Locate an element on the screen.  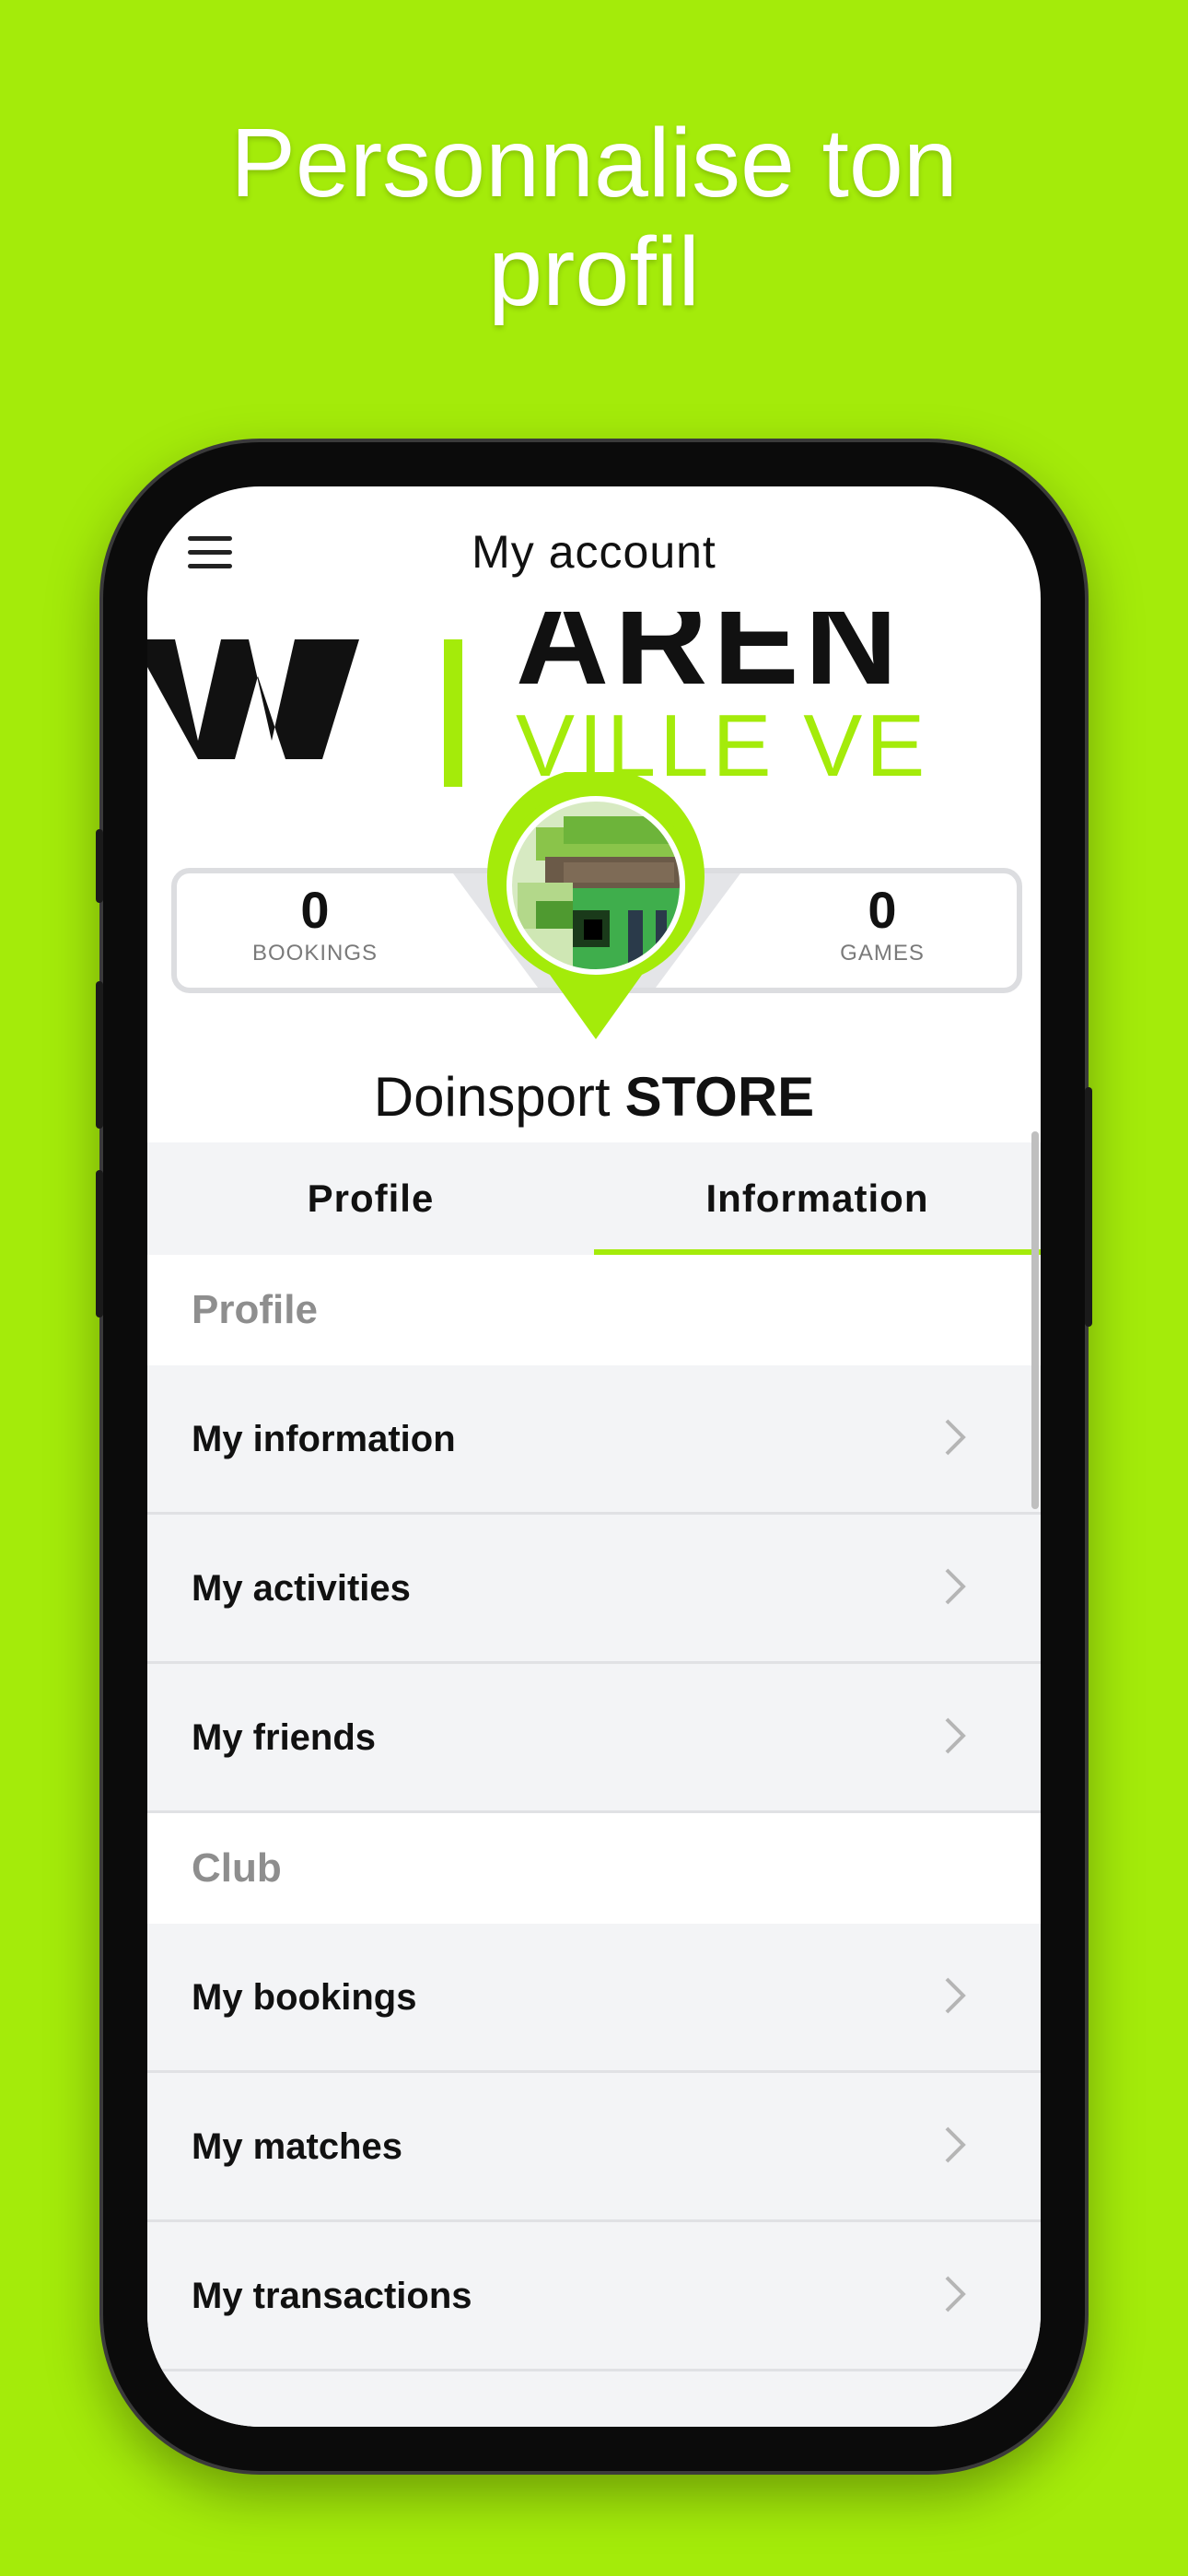
list-item-my-information: My information is located at coordinates (594, 1440).